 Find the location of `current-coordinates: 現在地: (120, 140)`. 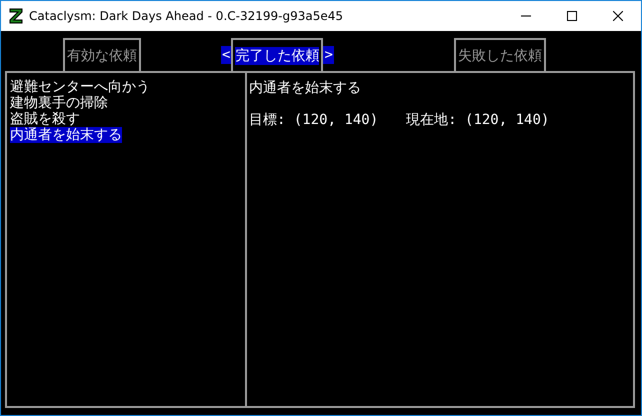

current-coordinates: 現在地: (120, 140) is located at coordinates (478, 120).